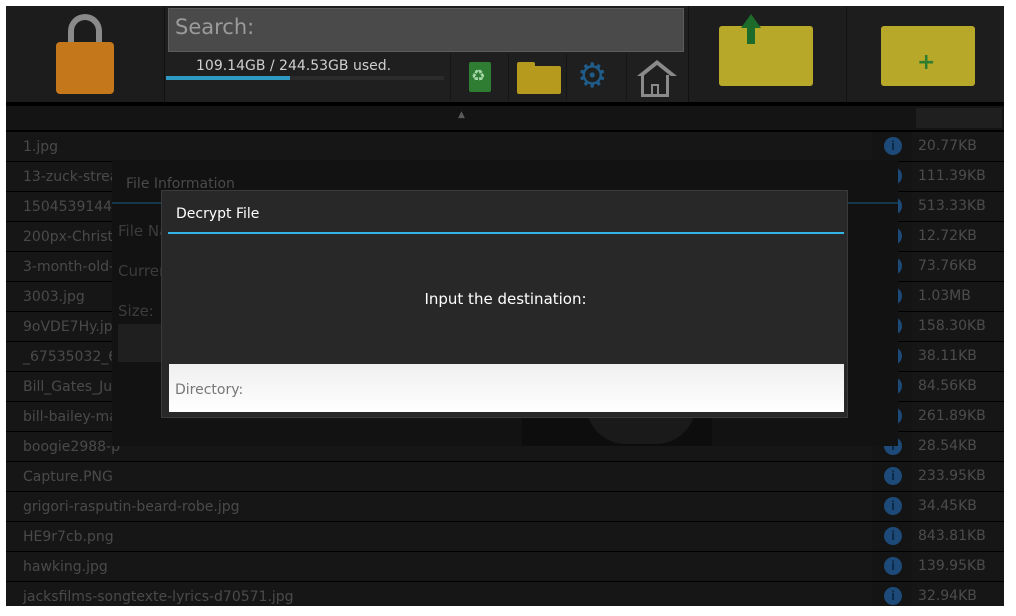 Image resolution: width=1016 pixels, height=616 pixels. What do you see at coordinates (947, 596) in the screenshot?
I see `file-size: 32.94KB` at bounding box center [947, 596].